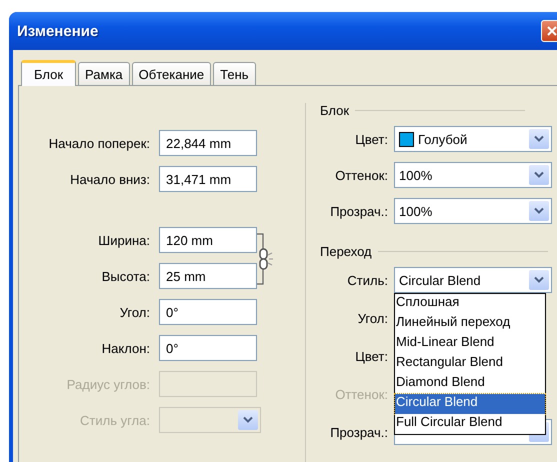 This screenshot has width=557, height=462. Describe the element at coordinates (208, 240) in the screenshot. I see `input-field: 120 mm` at that location.